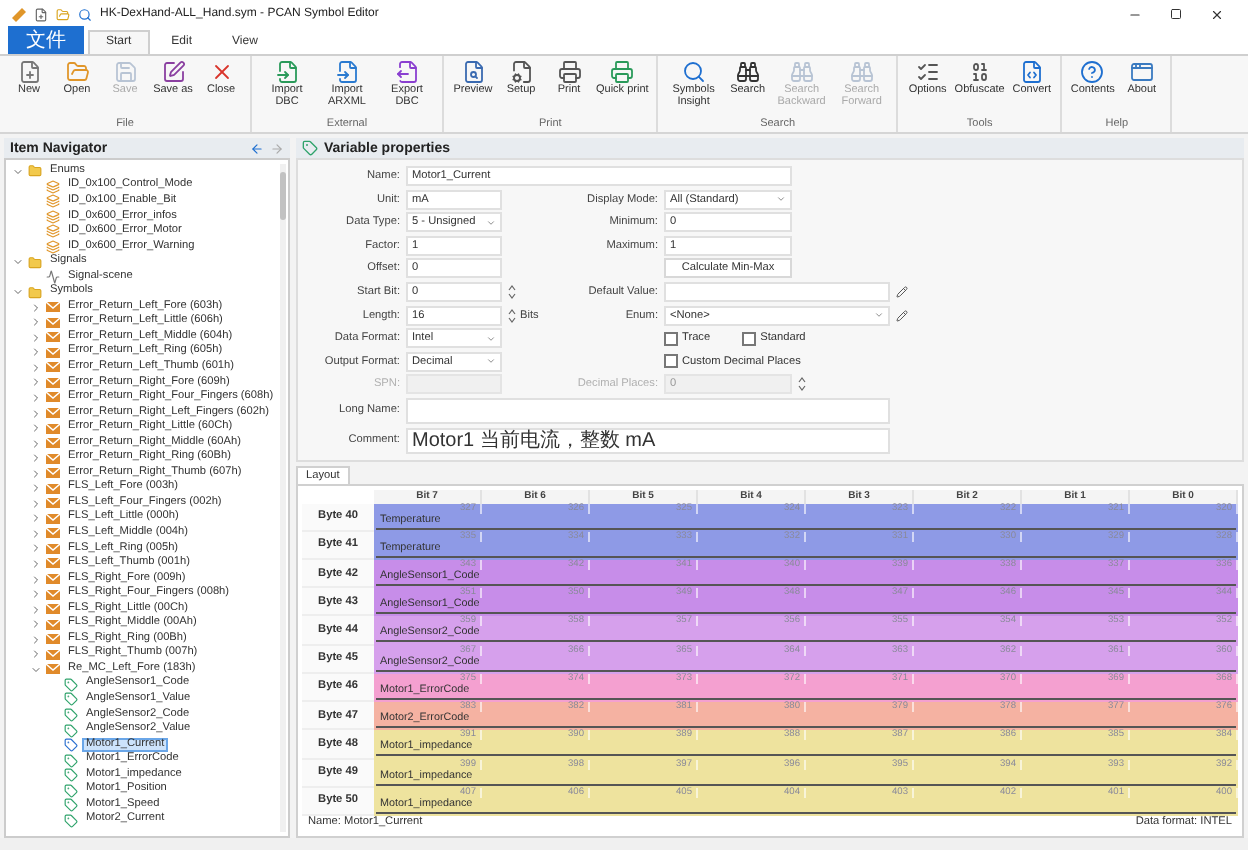  Describe the element at coordinates (1031, 72) in the screenshot. I see `code-file-icon` at that location.